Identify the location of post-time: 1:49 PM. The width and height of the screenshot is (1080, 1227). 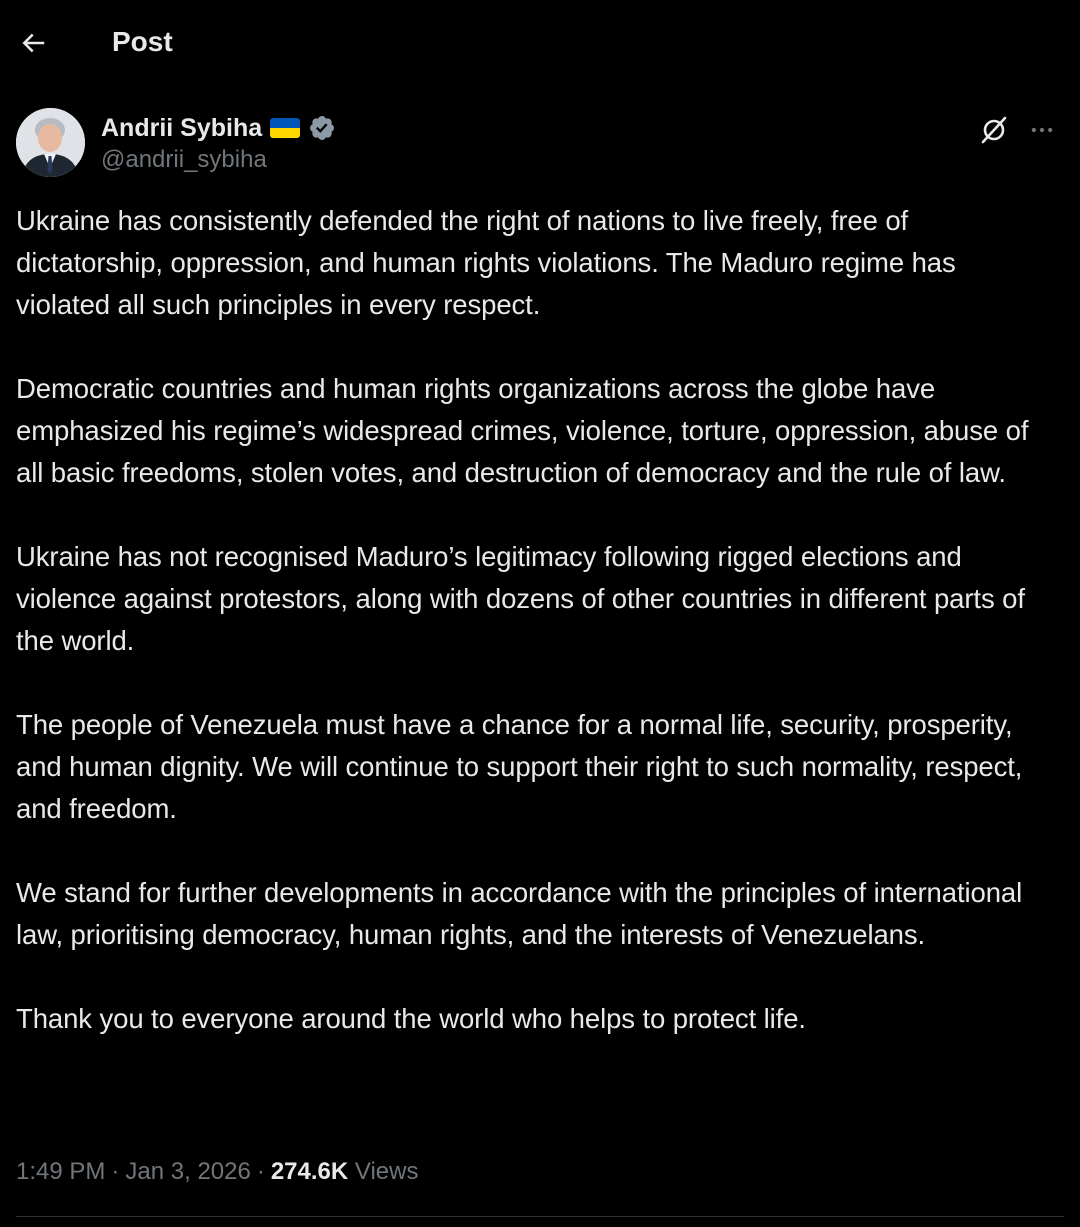
(60, 1171).